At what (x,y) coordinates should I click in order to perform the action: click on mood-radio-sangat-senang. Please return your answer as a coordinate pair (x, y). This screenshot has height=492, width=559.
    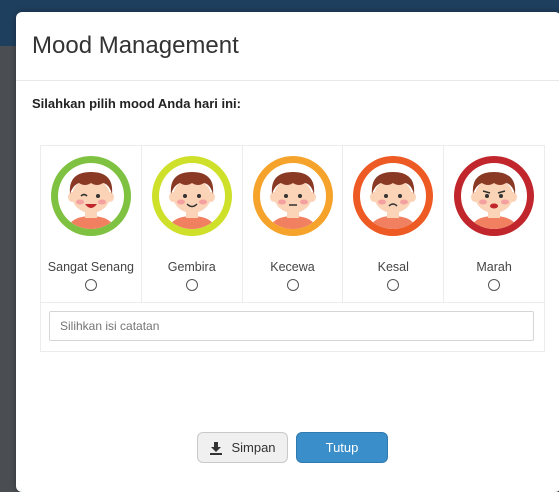
    Looking at the image, I should click on (91, 285).